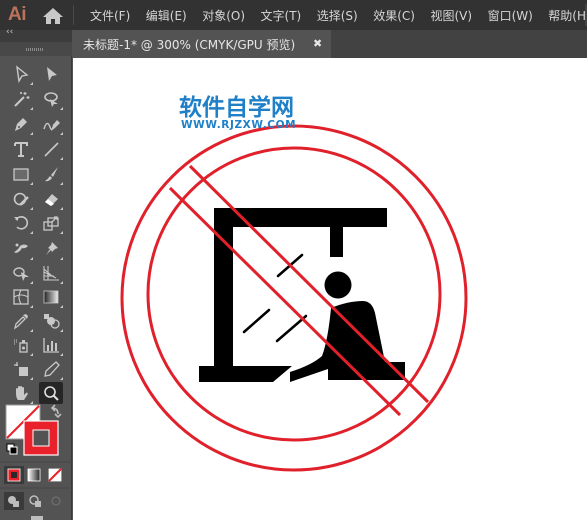  Describe the element at coordinates (51, 321) in the screenshot. I see `blend-tool` at that location.